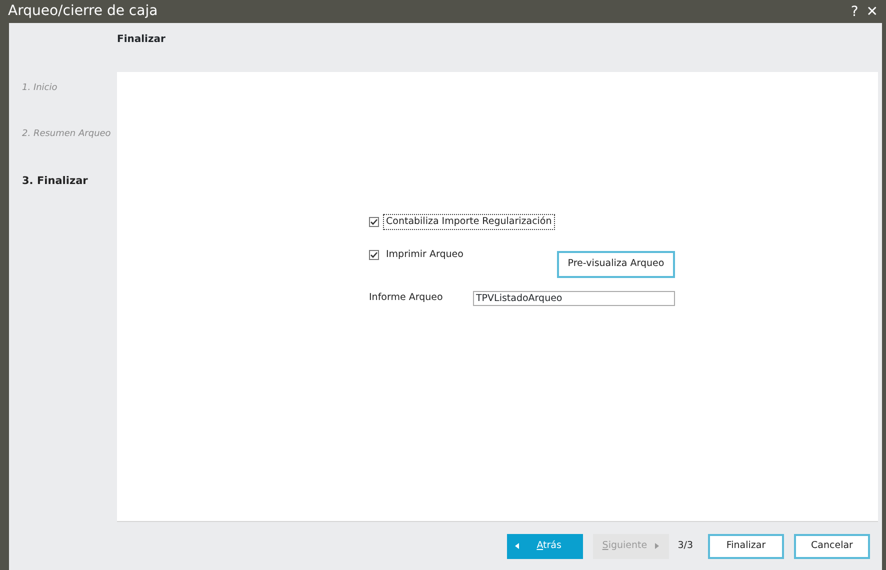 Image resolution: width=886 pixels, height=570 pixels. I want to click on step-item: 3. Finalizar, so click(69, 197).